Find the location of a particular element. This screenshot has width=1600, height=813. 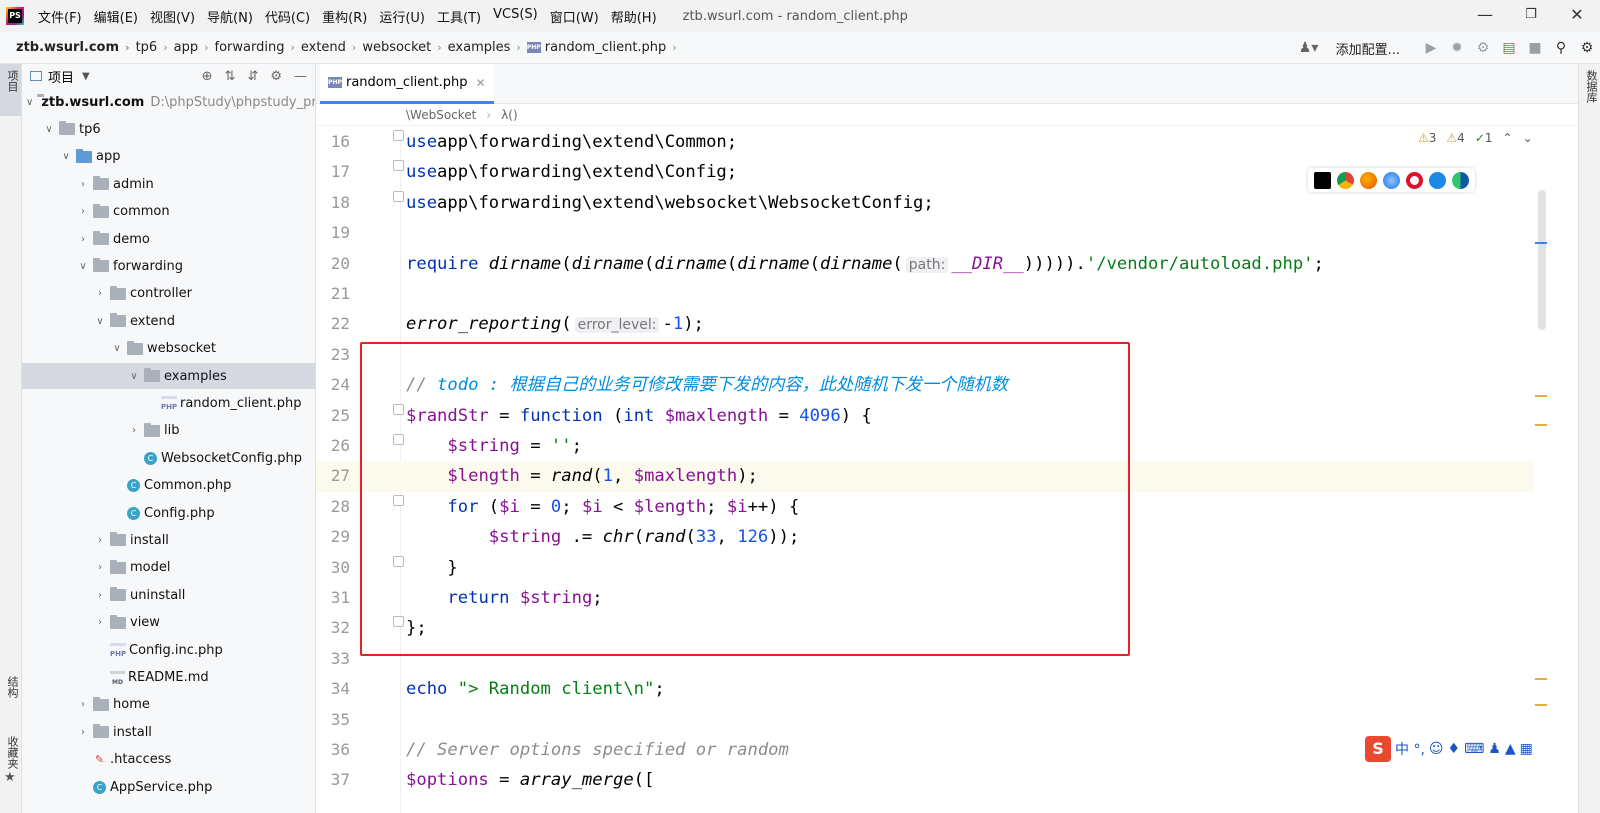

keyboard-icon: ⌨ is located at coordinates (1474, 749).